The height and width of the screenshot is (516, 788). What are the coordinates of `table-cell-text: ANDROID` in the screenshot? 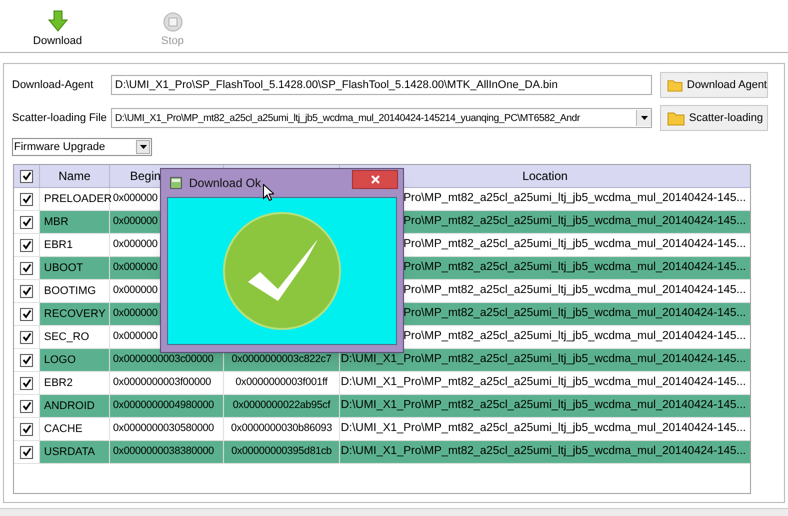 It's located at (69, 406).